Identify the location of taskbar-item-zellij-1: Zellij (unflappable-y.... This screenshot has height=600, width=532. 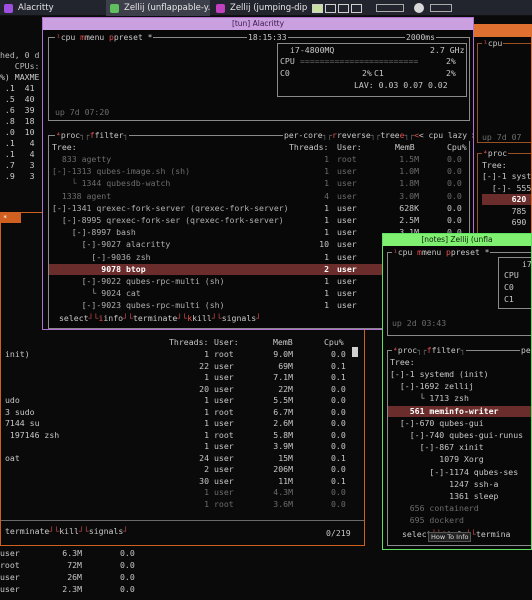
(158, 8).